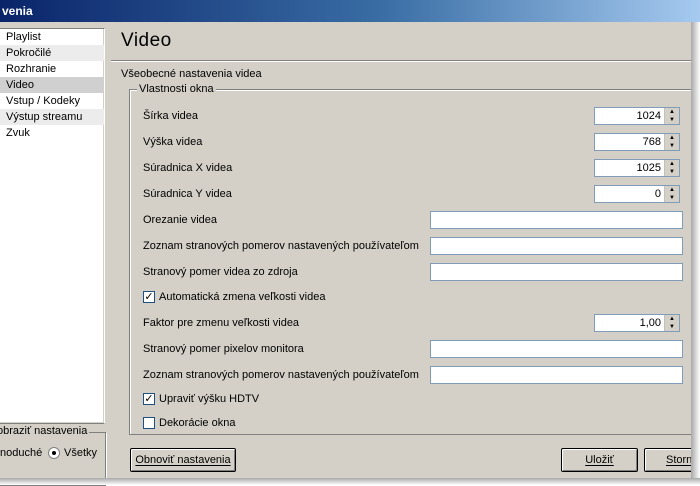 The image size is (700, 486). I want to click on y-spin-buttons: ▲ ▼, so click(671, 194).